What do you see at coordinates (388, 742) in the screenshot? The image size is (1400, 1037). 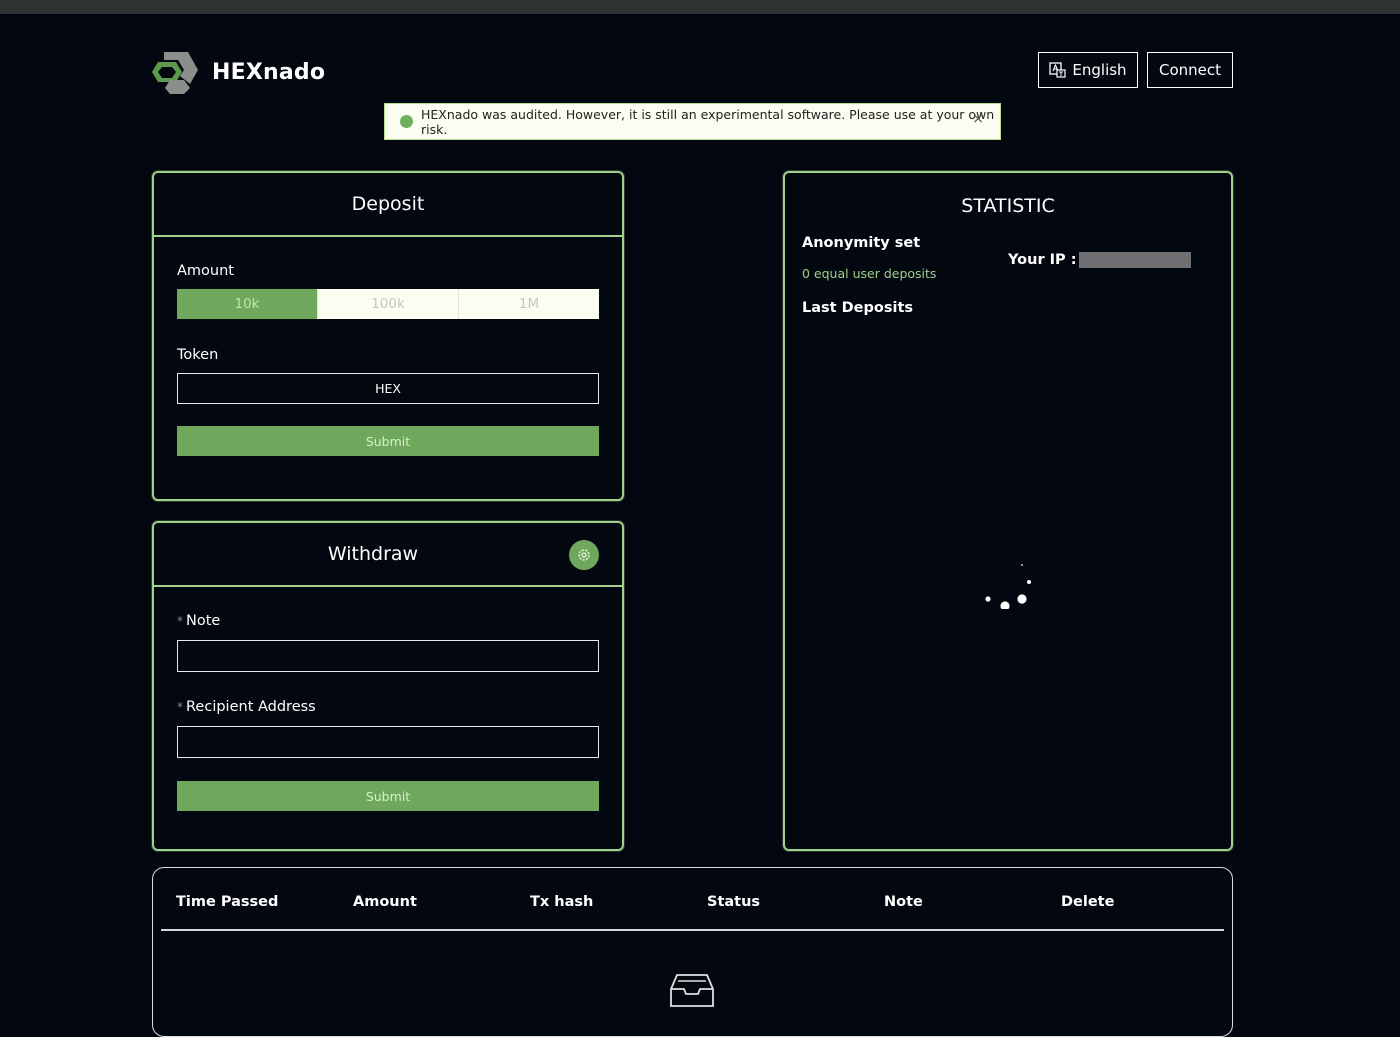 I see `recipient-address-input` at bounding box center [388, 742].